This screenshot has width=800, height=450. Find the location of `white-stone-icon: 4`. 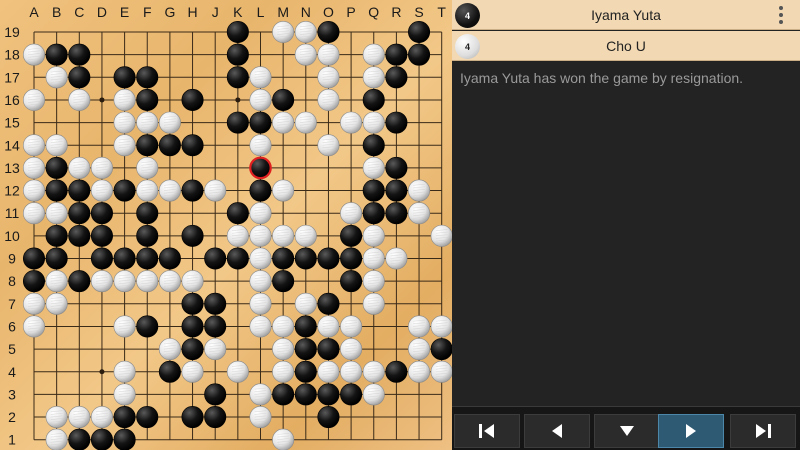

white-stone-icon: 4 is located at coordinates (467, 46).